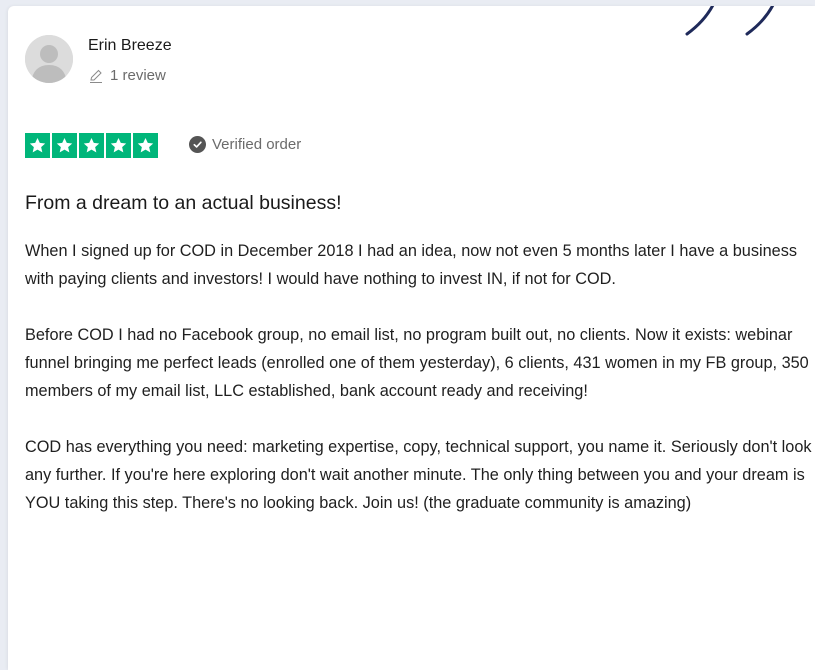 The width and height of the screenshot is (815, 670). I want to click on checkmark-circle-icon, so click(197, 144).